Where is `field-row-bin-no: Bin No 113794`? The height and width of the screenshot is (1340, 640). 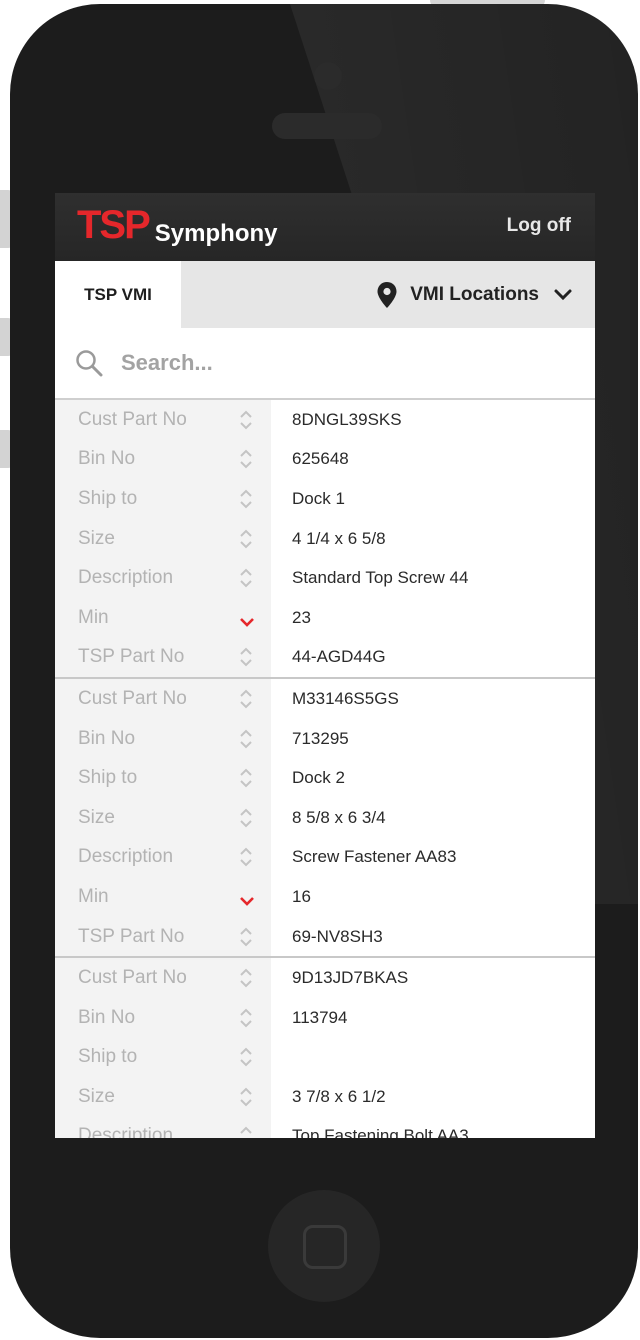 field-row-bin-no: Bin No 113794 is located at coordinates (325, 1017).